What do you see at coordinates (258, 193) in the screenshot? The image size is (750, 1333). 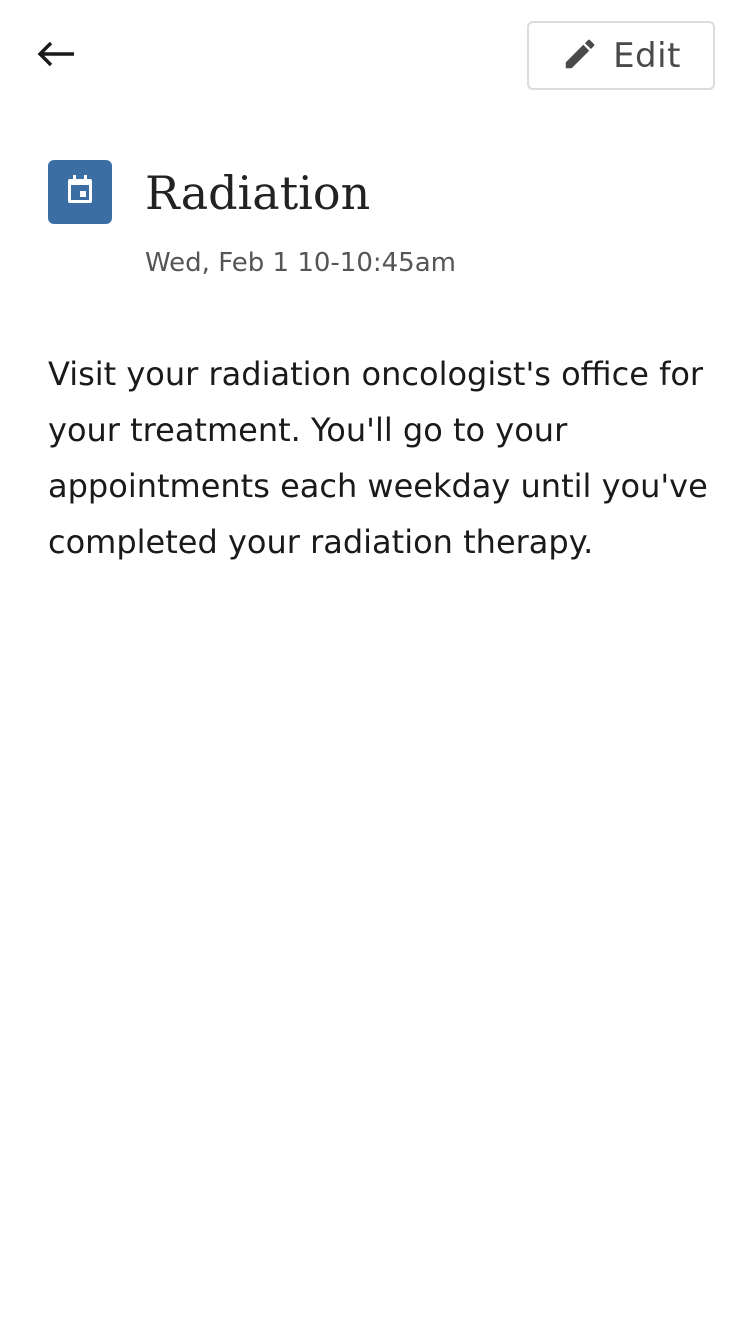 I see `event-title: Radiation` at bounding box center [258, 193].